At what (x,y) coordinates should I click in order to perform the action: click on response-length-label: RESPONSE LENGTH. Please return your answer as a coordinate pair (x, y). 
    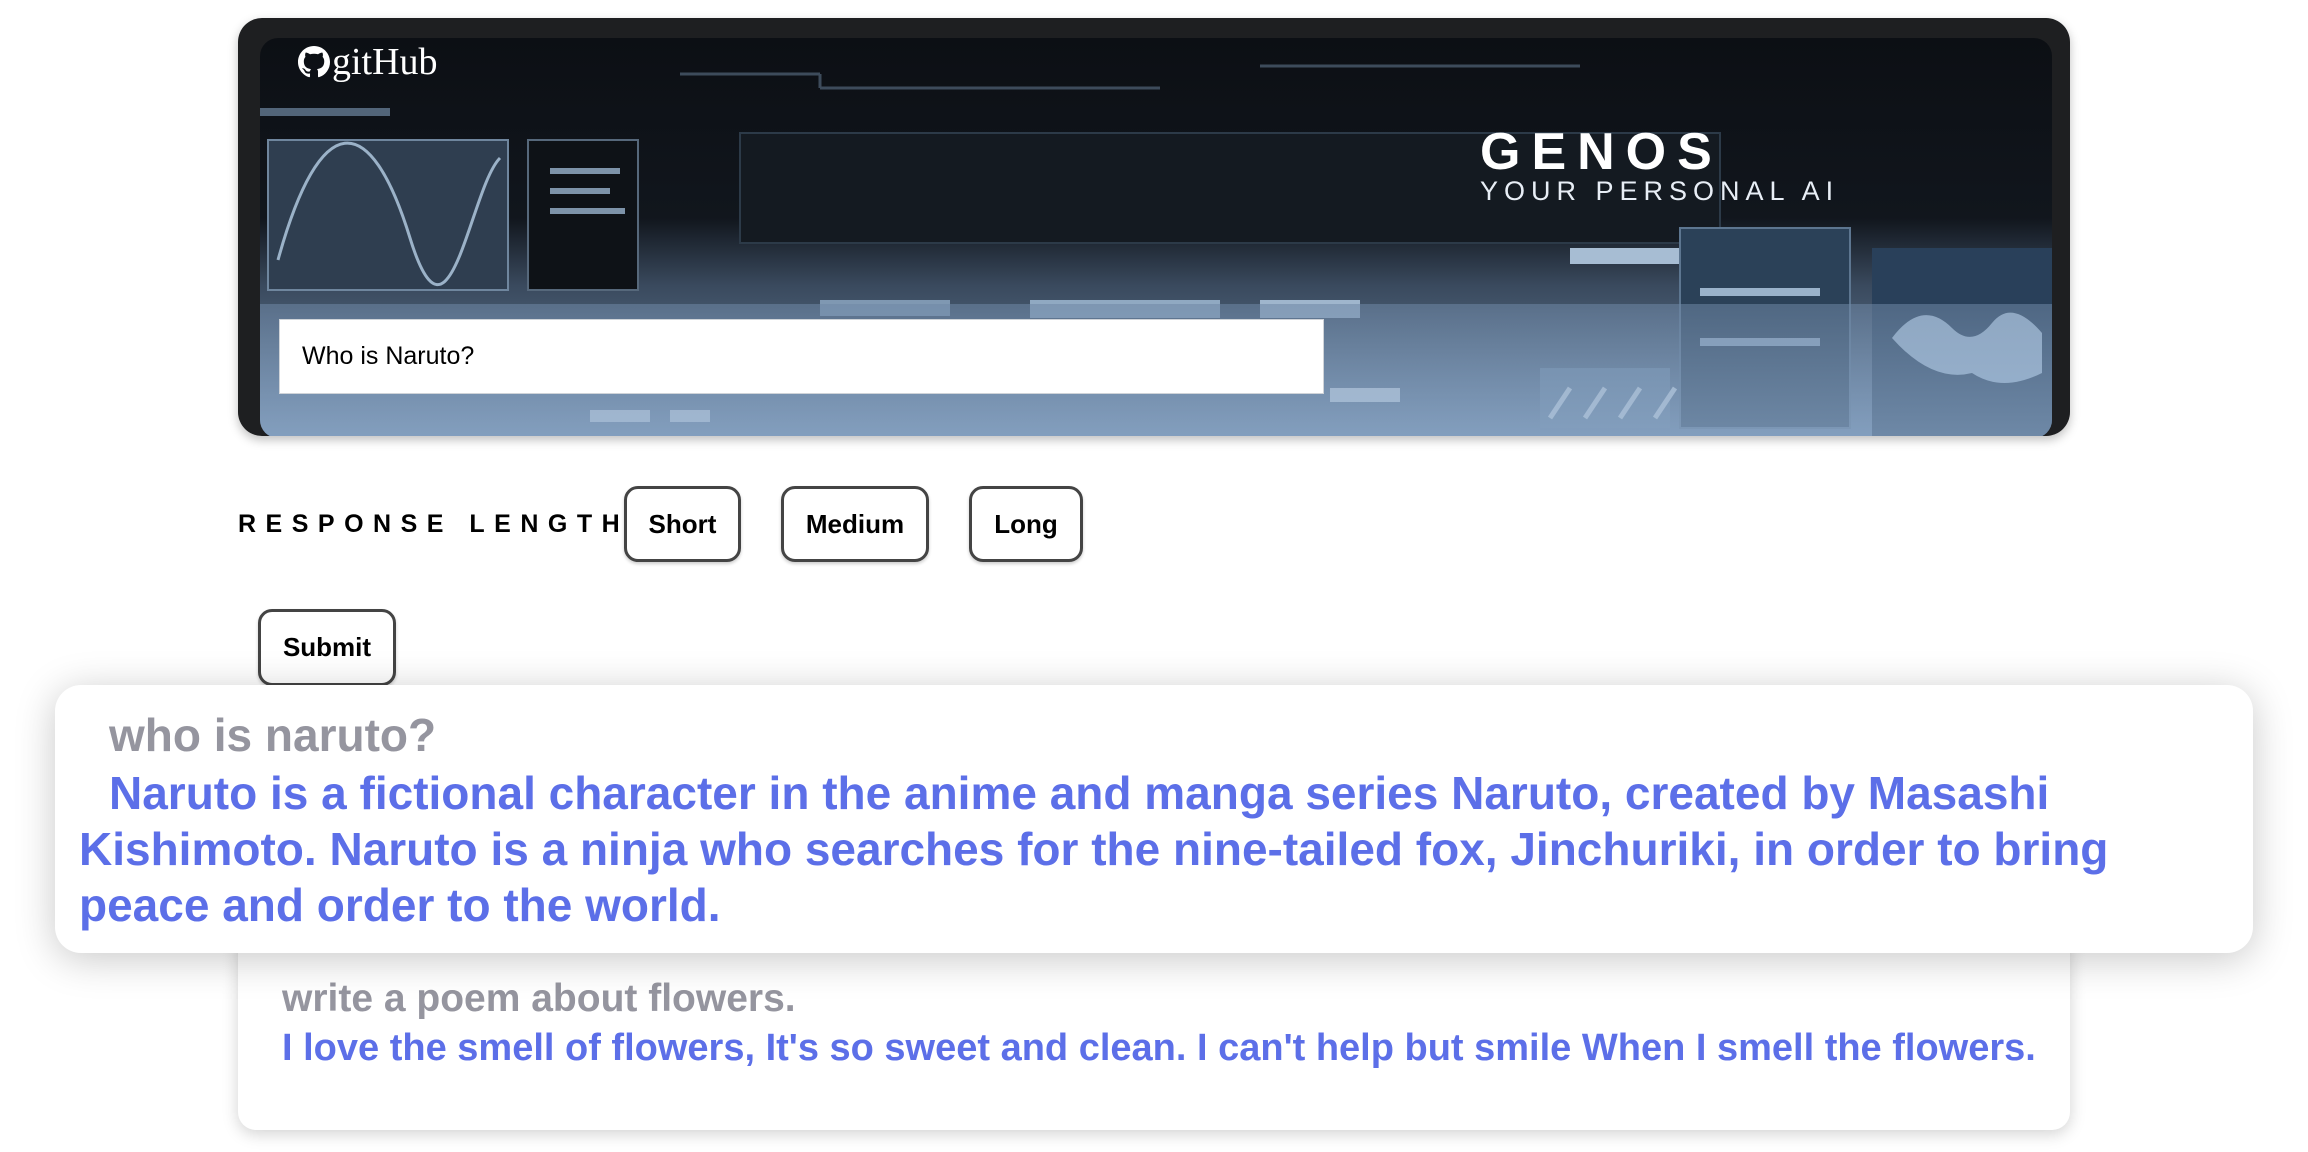
    Looking at the image, I should click on (434, 524).